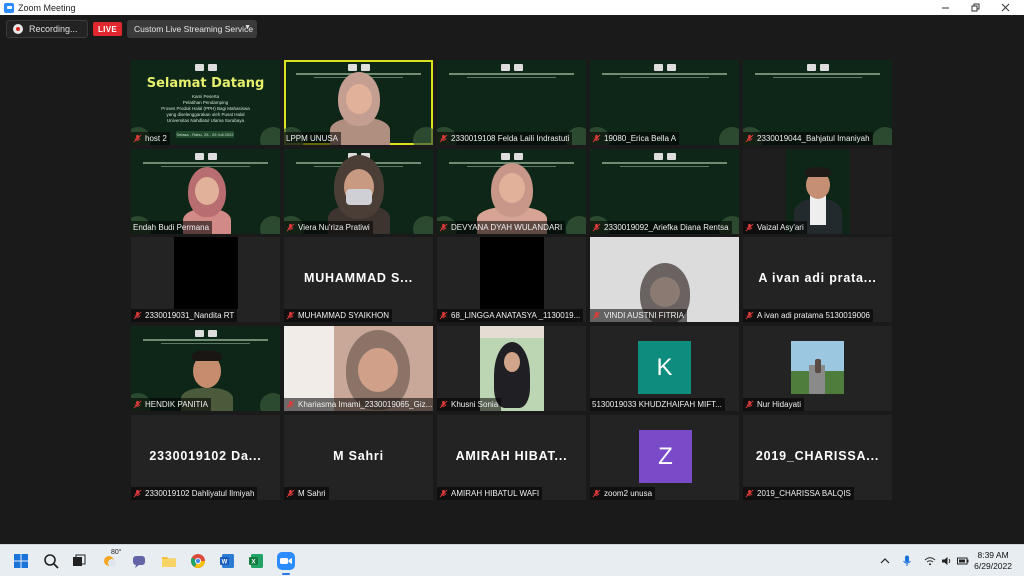  What do you see at coordinates (644, 315) in the screenshot?
I see `participant-name: VINDI AUSTNI FITRIA` at bounding box center [644, 315].